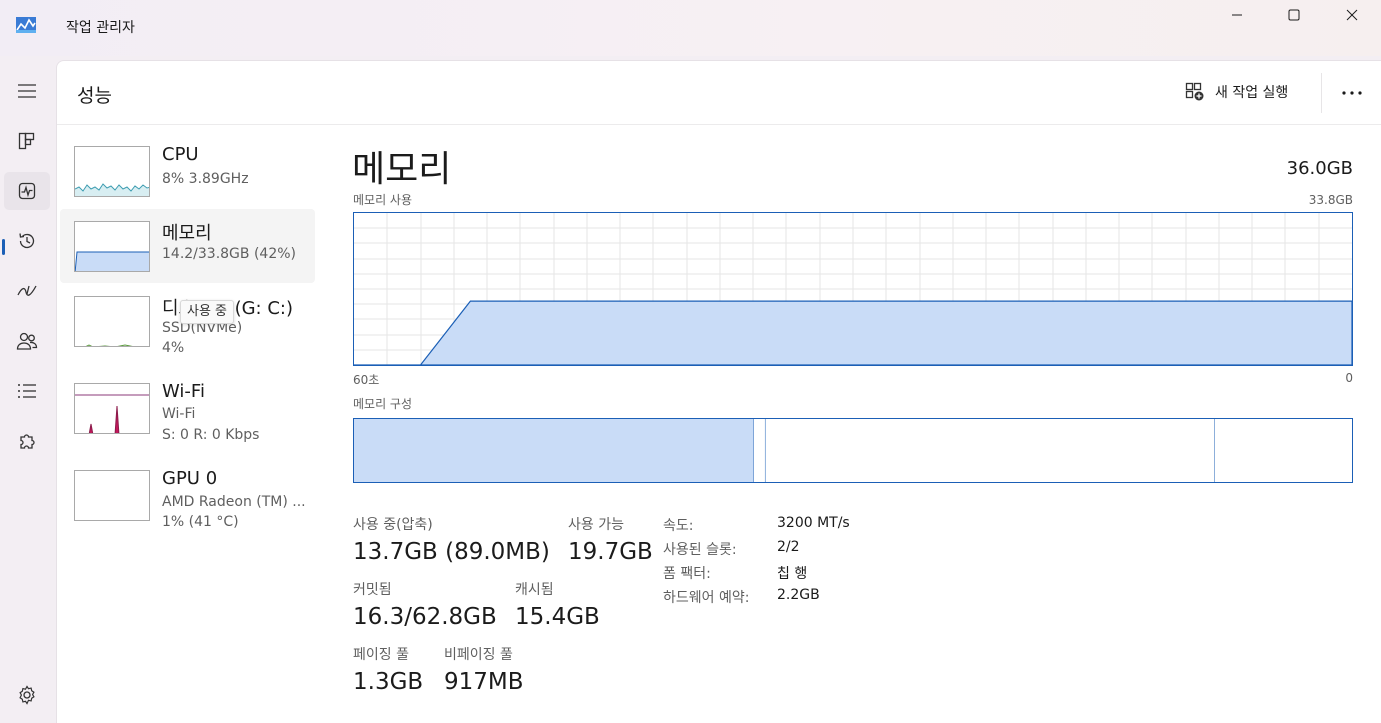 Image resolution: width=1381 pixels, height=723 pixels. I want to click on perf-item-throughput: S: 0 R: 0 Kbps, so click(211, 435).